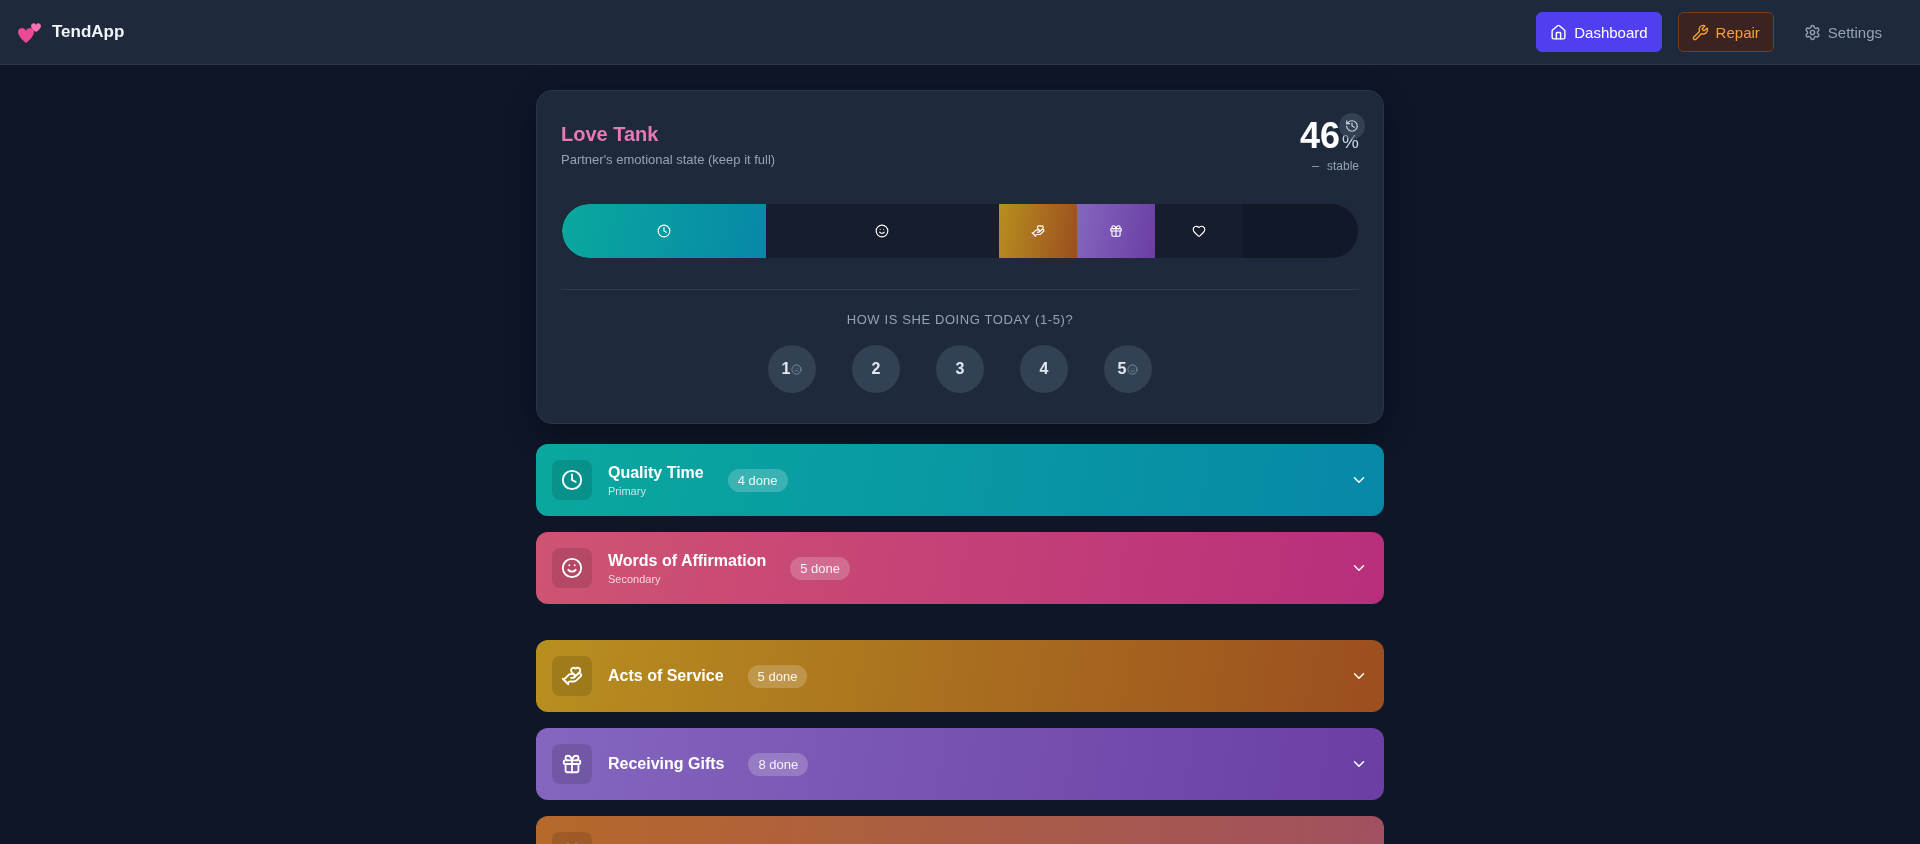 This screenshot has width=1920, height=844. I want to click on frown-icon, so click(797, 369).